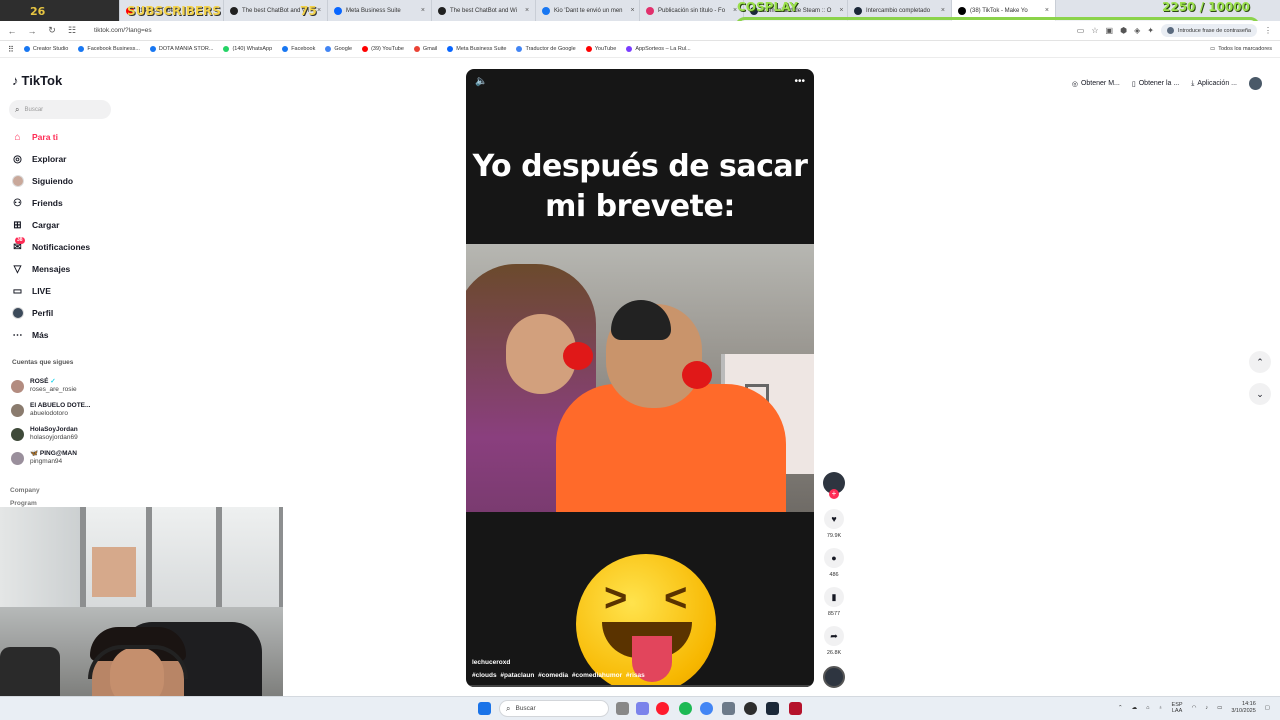  What do you see at coordinates (71, 458) in the screenshot?
I see `following-item: 🦋 PING@MAN pingman94` at bounding box center [71, 458].